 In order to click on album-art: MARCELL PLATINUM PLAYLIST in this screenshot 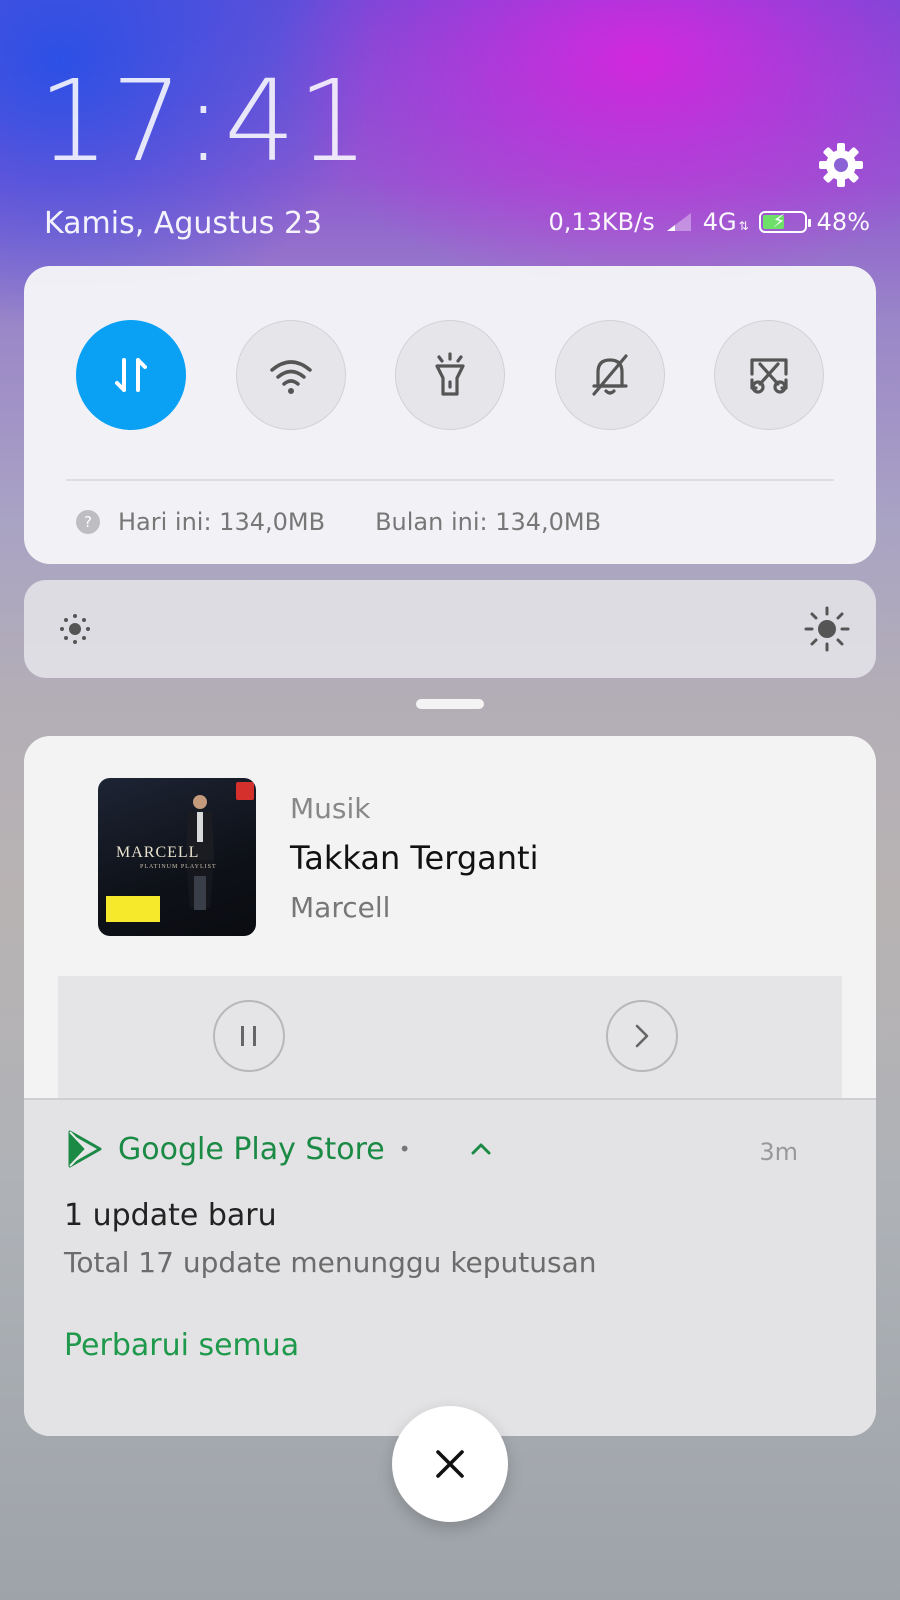, I will do `click(177, 857)`.